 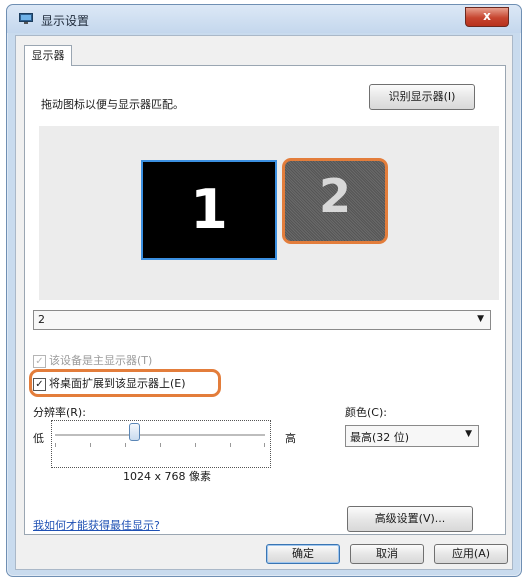 I want to click on display-settings-icon, so click(x=26, y=18).